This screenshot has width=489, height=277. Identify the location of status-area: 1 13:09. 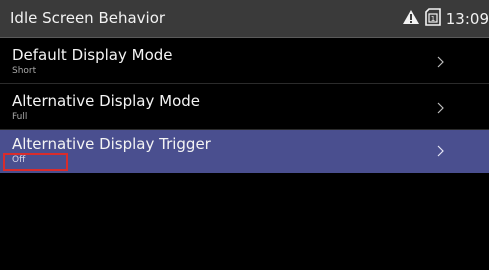
(445, 19).